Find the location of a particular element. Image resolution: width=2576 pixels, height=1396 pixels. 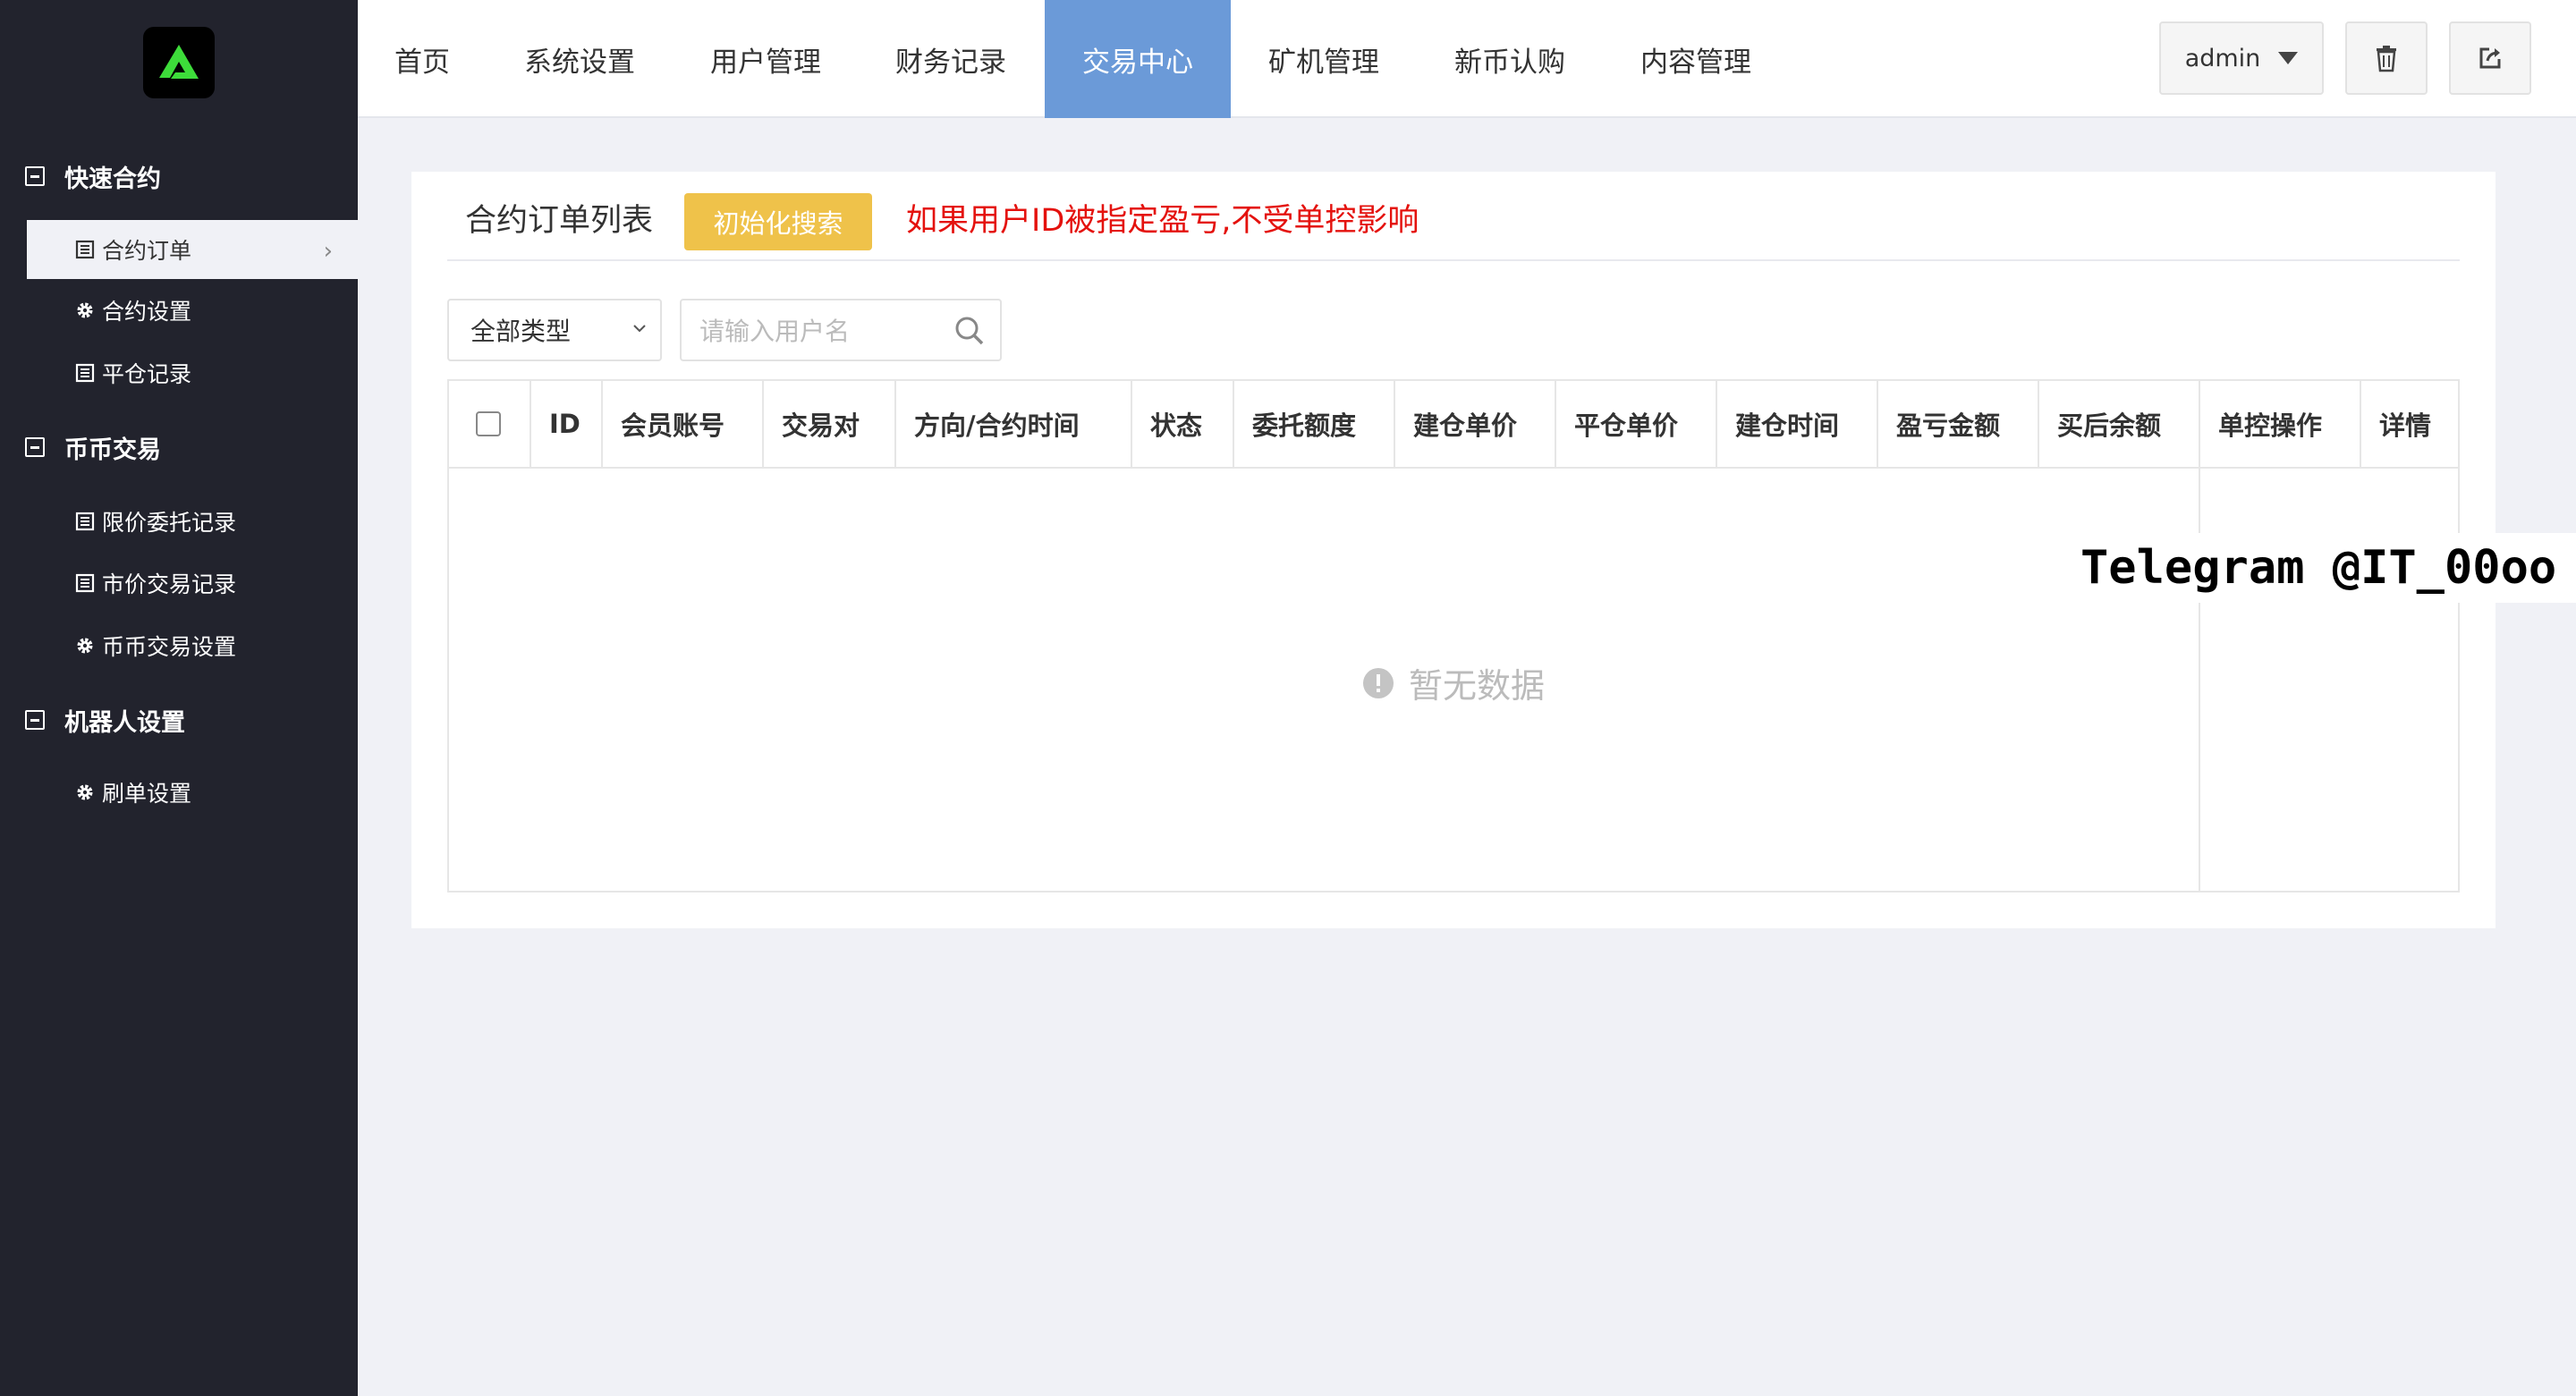

nav-home: 首页 is located at coordinates (422, 59).